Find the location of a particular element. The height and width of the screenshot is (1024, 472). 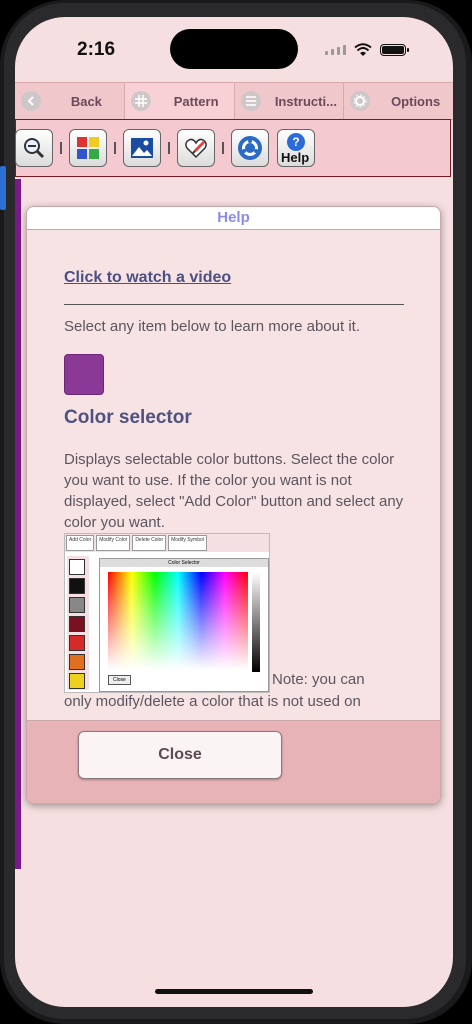

color-palette-button is located at coordinates (88, 148).